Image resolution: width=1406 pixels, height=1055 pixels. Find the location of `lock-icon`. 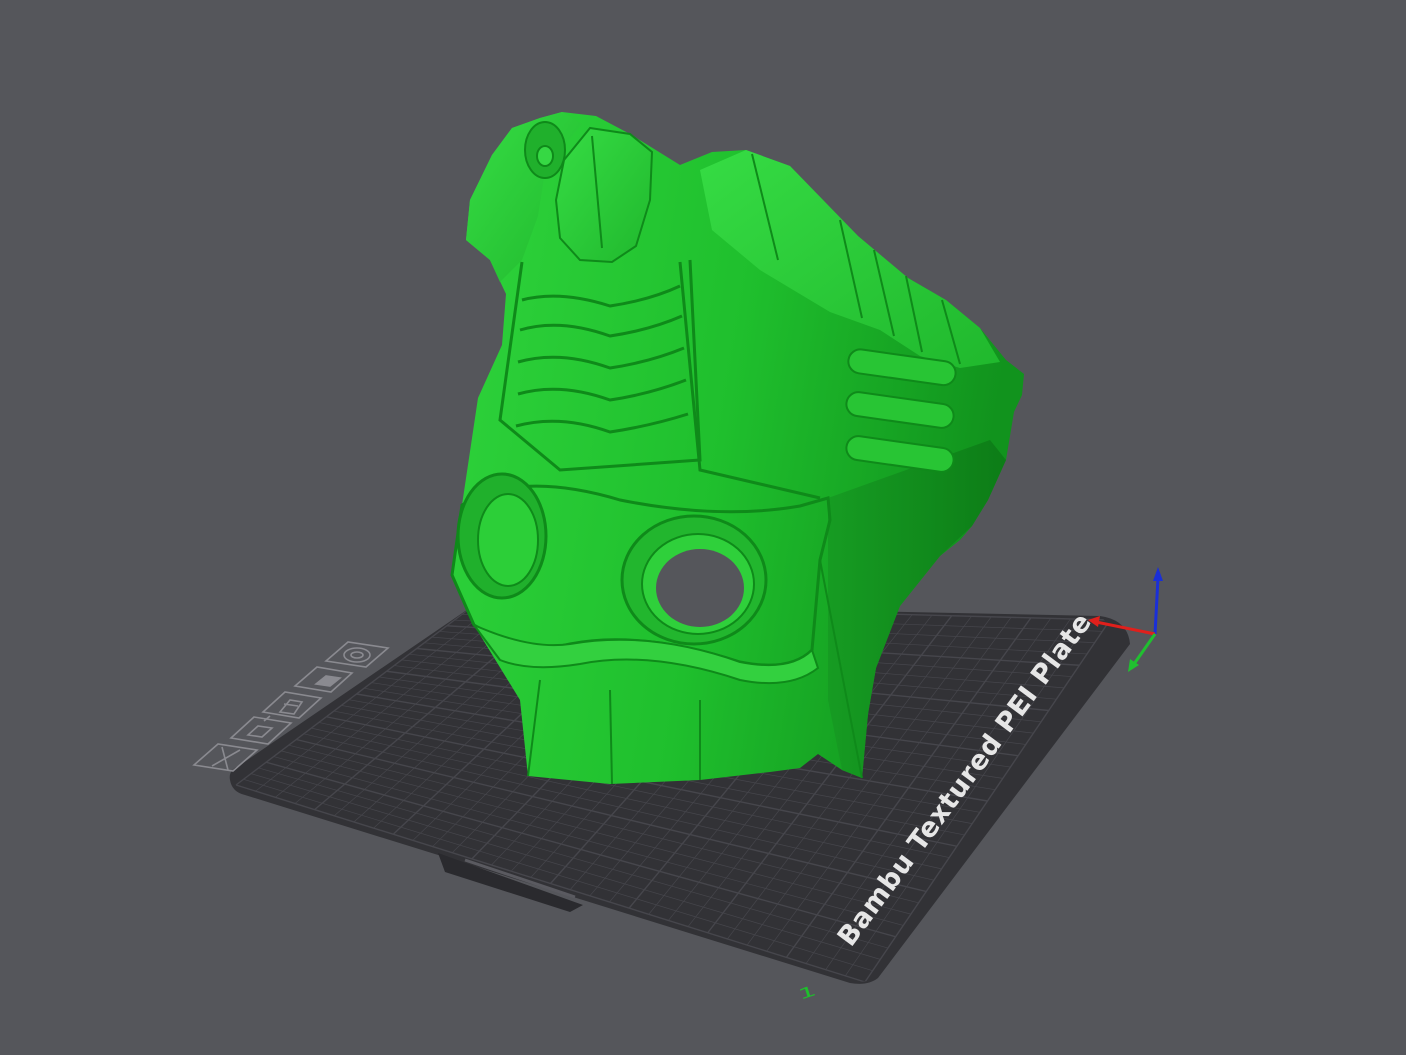

lock-icon is located at coordinates (323, 679).